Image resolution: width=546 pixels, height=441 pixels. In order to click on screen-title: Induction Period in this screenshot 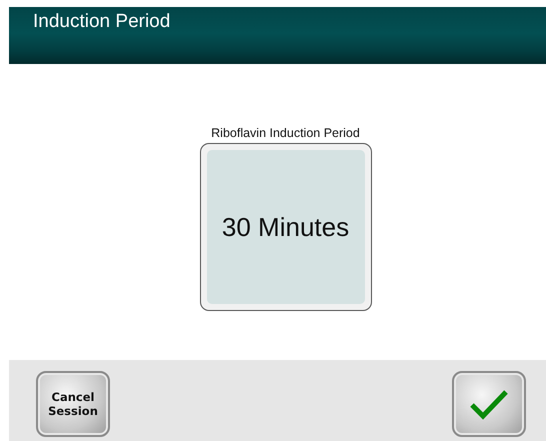, I will do `click(102, 22)`.